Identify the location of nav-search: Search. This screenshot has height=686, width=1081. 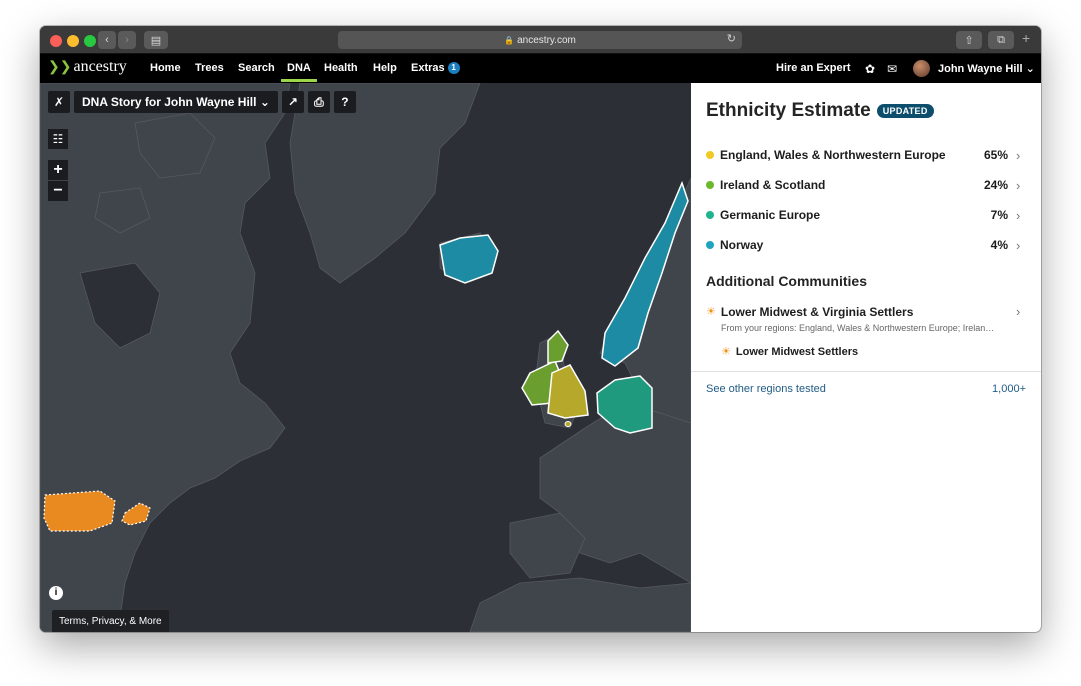
(256, 68).